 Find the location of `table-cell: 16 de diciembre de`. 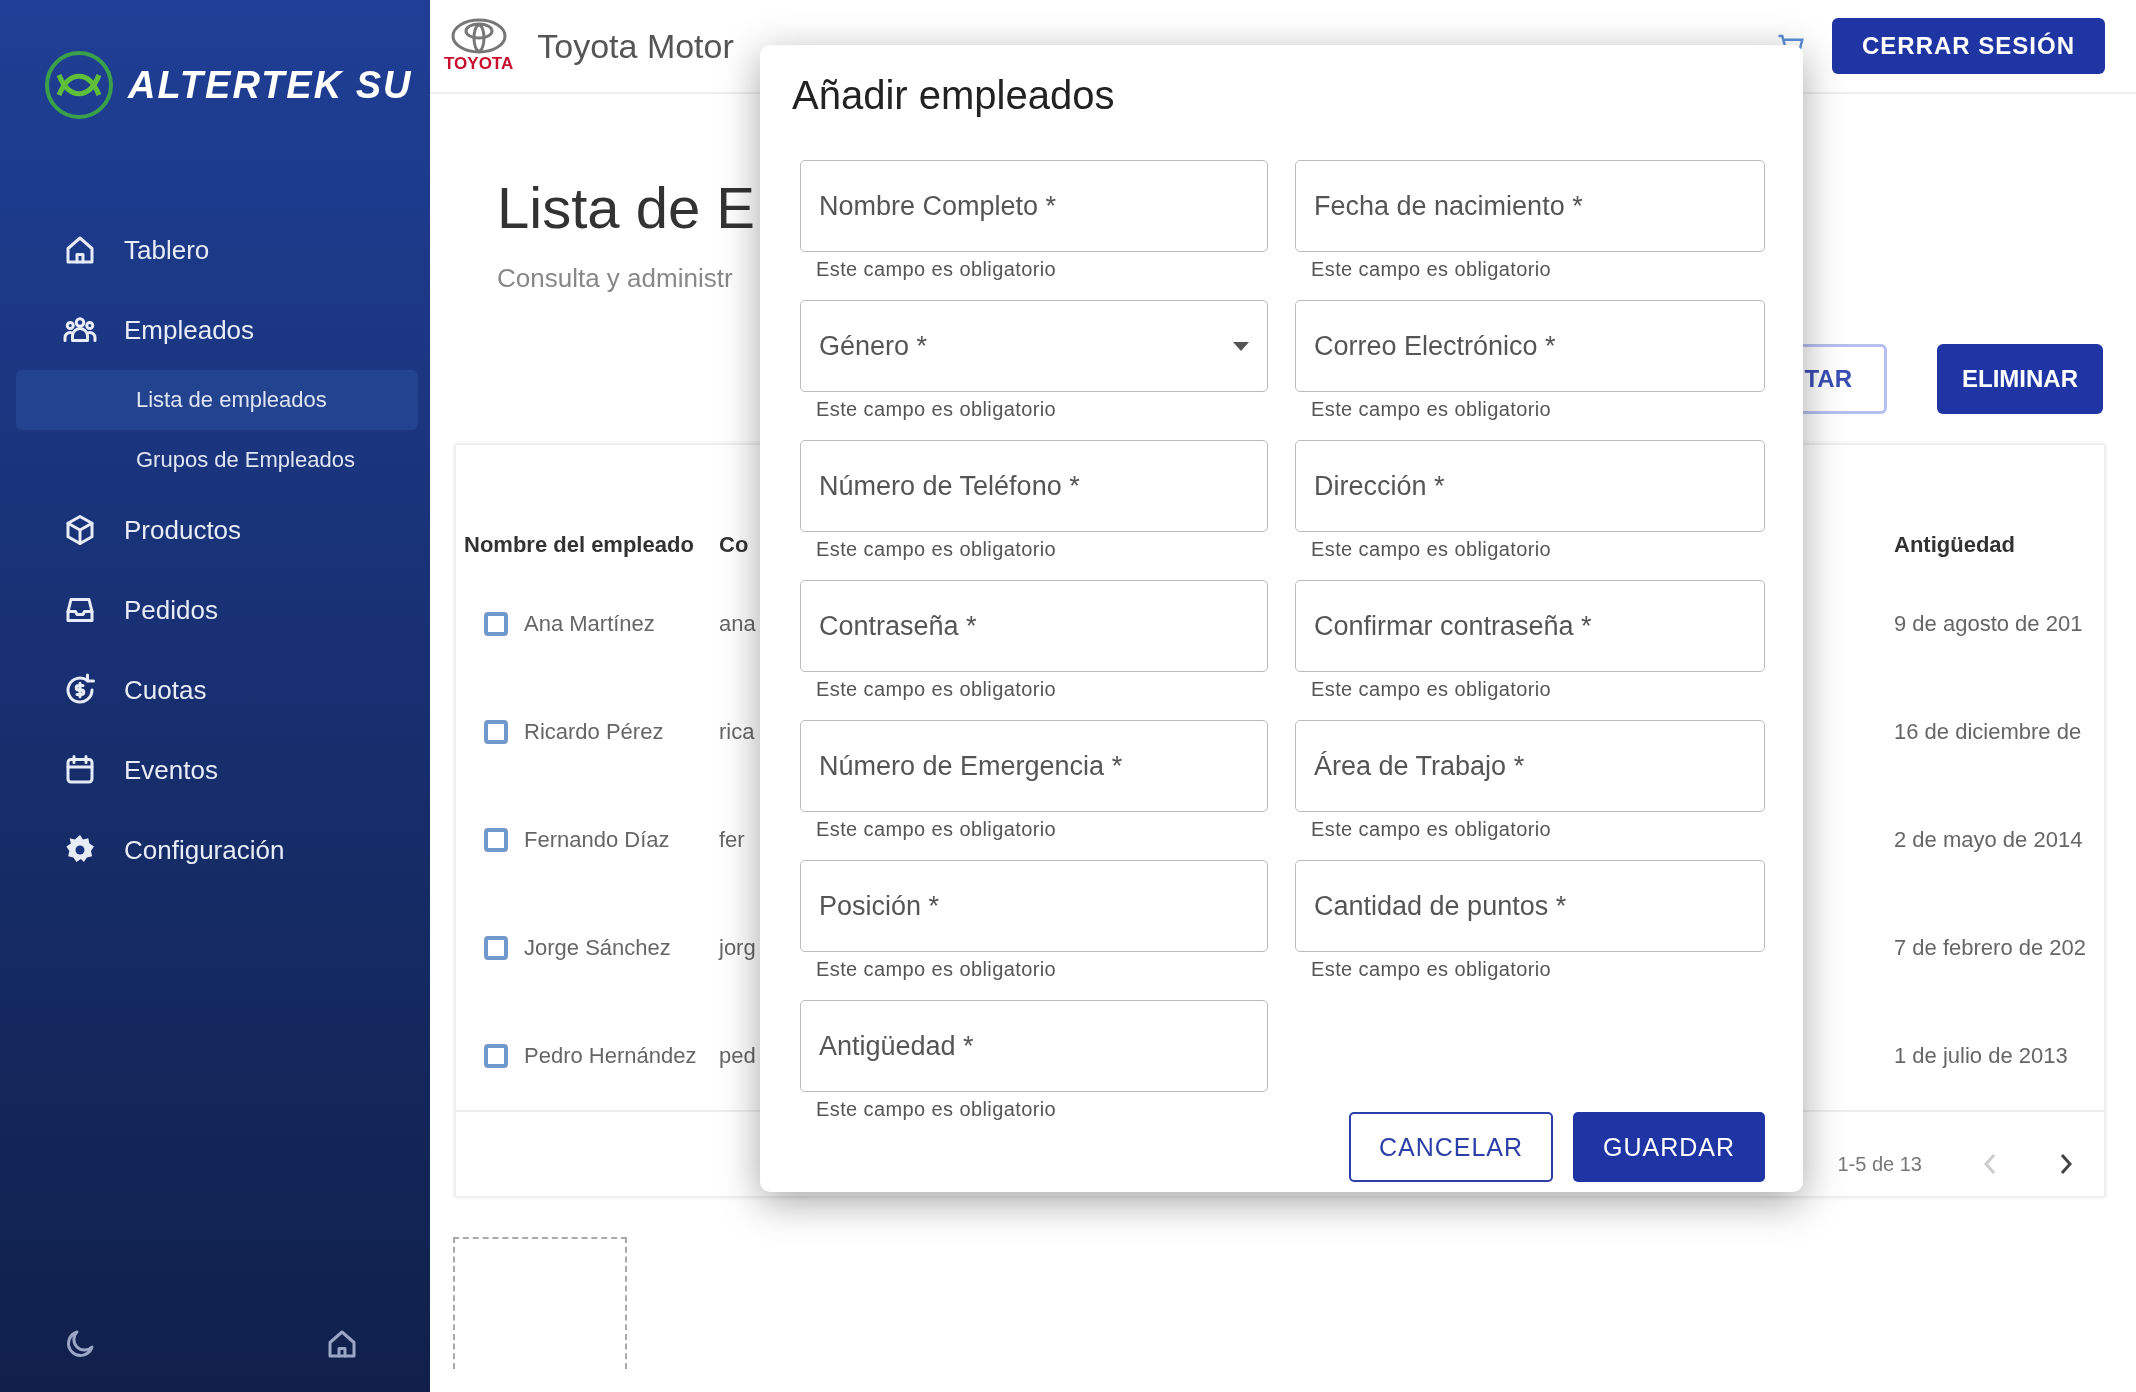

table-cell: 16 de diciembre de is located at coordinates (1988, 732).